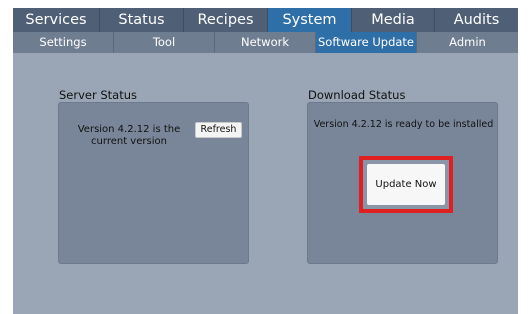 This screenshot has height=314, width=529. What do you see at coordinates (467, 42) in the screenshot?
I see `subtab-admin: Admin` at bounding box center [467, 42].